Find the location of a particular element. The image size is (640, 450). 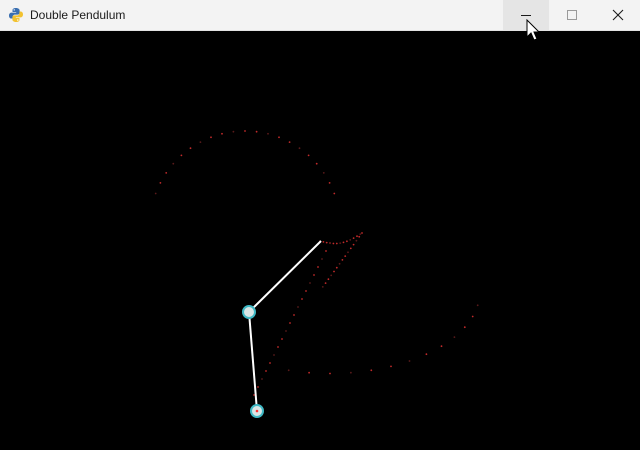

lower-bob-center is located at coordinates (257, 411).